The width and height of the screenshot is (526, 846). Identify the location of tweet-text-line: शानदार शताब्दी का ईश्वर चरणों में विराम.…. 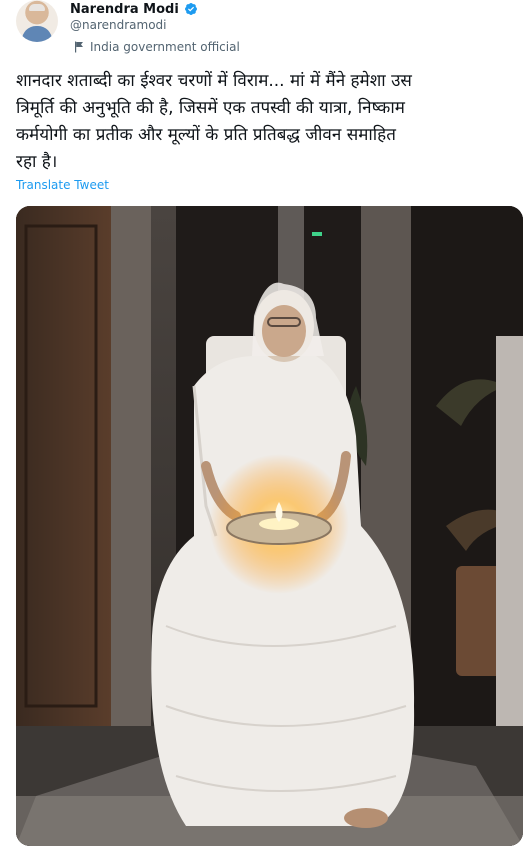
(214, 81).